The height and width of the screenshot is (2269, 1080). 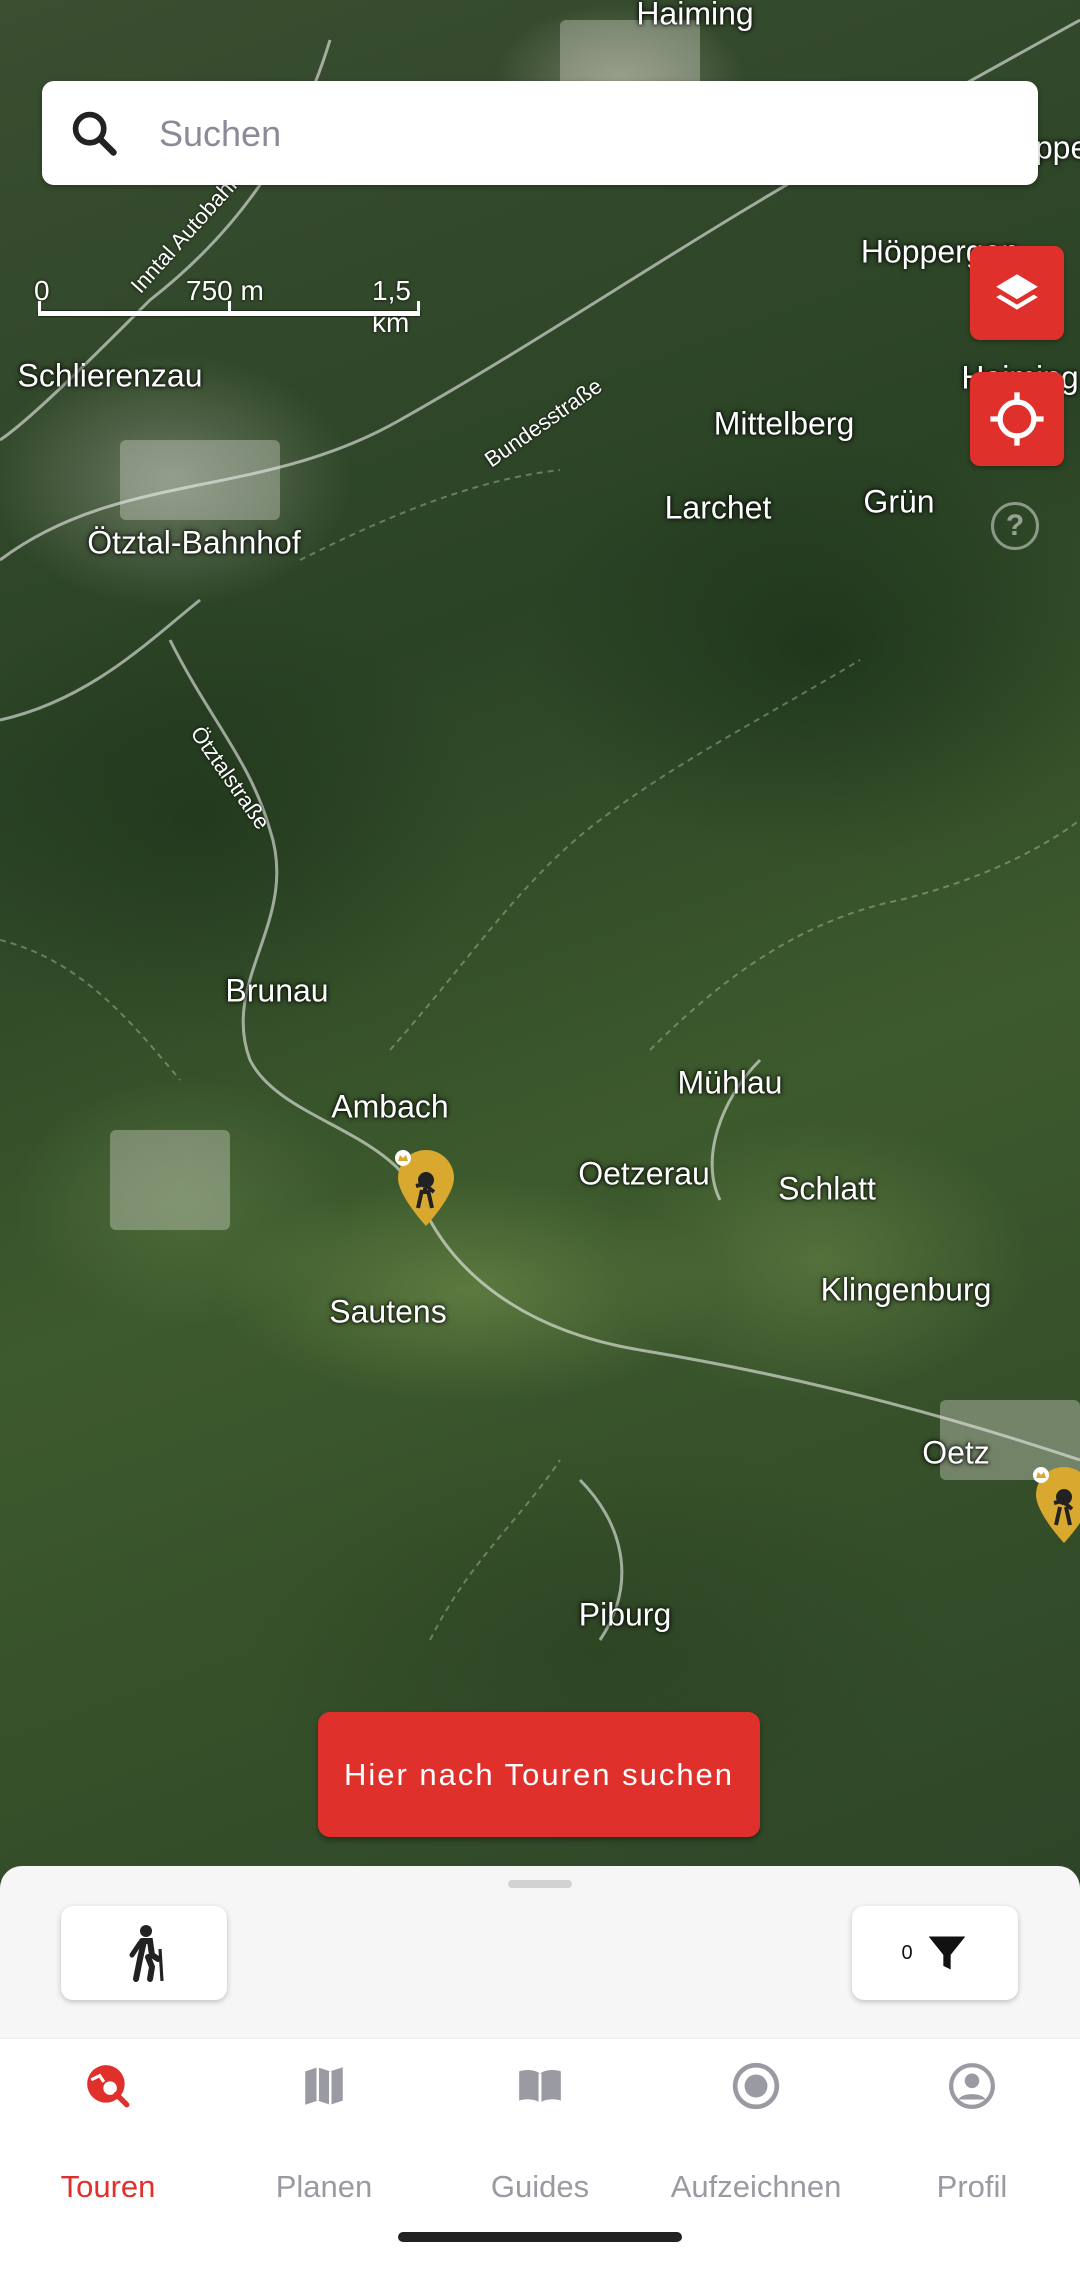 What do you see at coordinates (539, 1774) in the screenshot?
I see `search-tours-here-button: Hier nach Touren suchen` at bounding box center [539, 1774].